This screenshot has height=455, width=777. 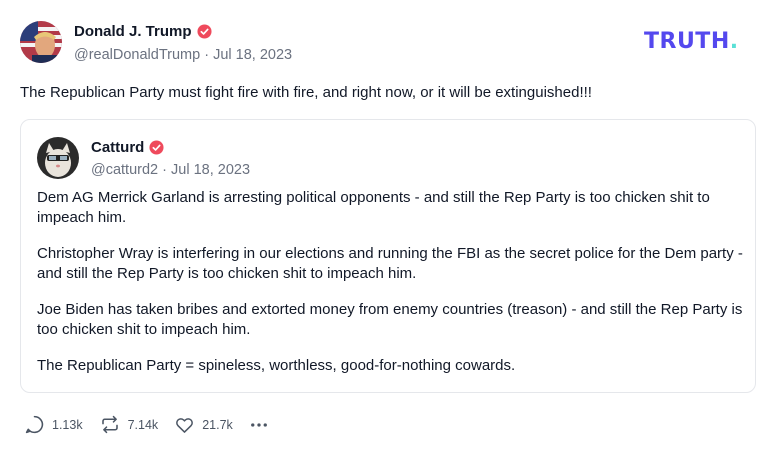 What do you see at coordinates (210, 170) in the screenshot?
I see `quoted-post-date: Jul 18, 2023` at bounding box center [210, 170].